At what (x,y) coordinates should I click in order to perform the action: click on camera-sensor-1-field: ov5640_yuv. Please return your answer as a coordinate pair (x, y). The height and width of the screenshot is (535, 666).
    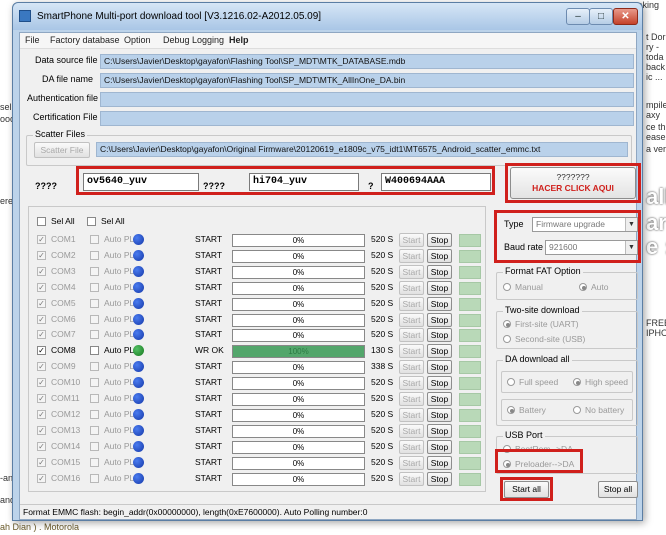
    Looking at the image, I should click on (141, 182).